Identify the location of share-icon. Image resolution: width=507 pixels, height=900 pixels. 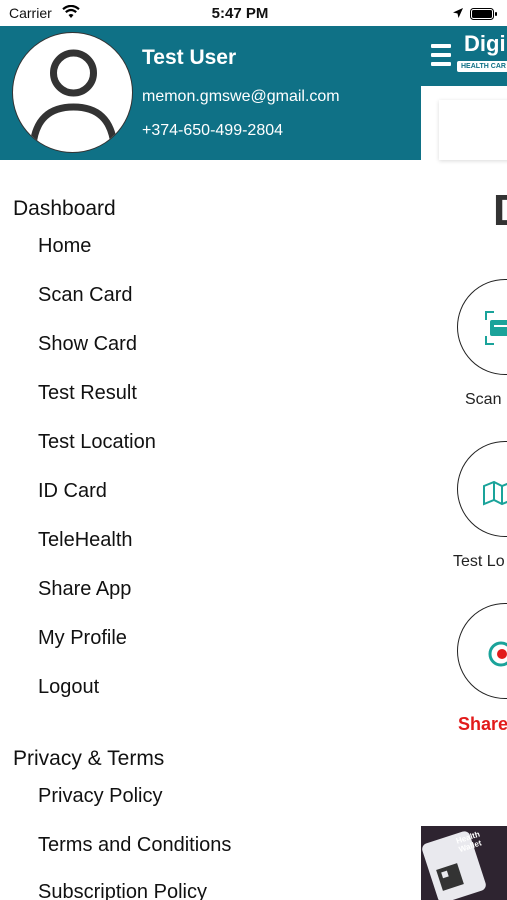
(497, 654).